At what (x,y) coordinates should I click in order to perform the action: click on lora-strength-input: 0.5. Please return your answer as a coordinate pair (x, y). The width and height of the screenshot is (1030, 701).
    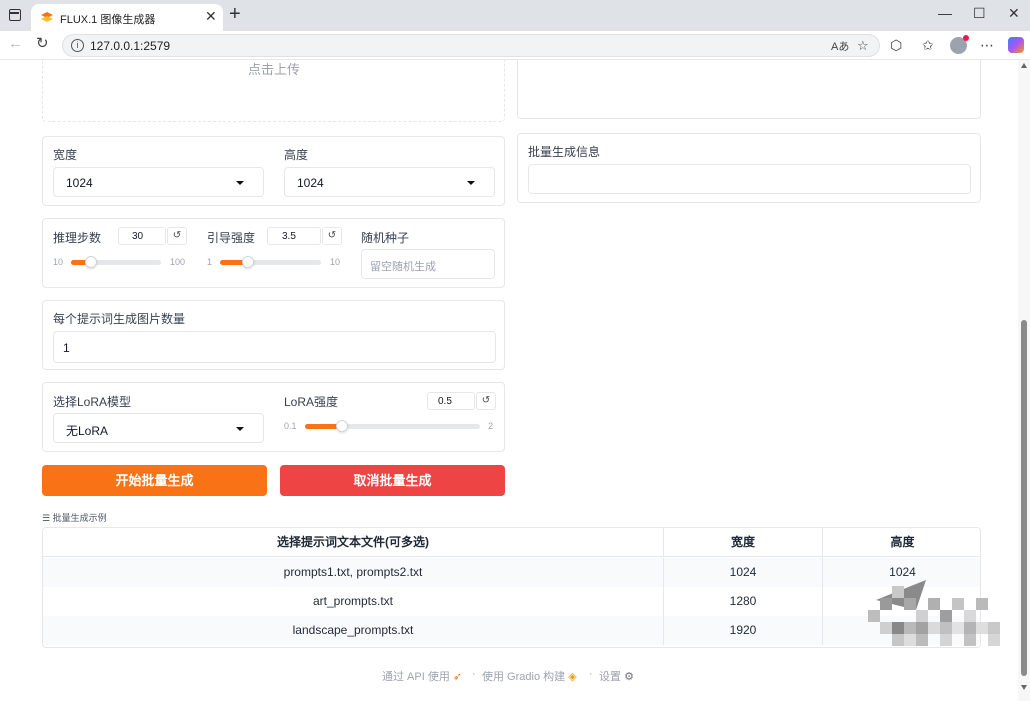
    Looking at the image, I should click on (451, 401).